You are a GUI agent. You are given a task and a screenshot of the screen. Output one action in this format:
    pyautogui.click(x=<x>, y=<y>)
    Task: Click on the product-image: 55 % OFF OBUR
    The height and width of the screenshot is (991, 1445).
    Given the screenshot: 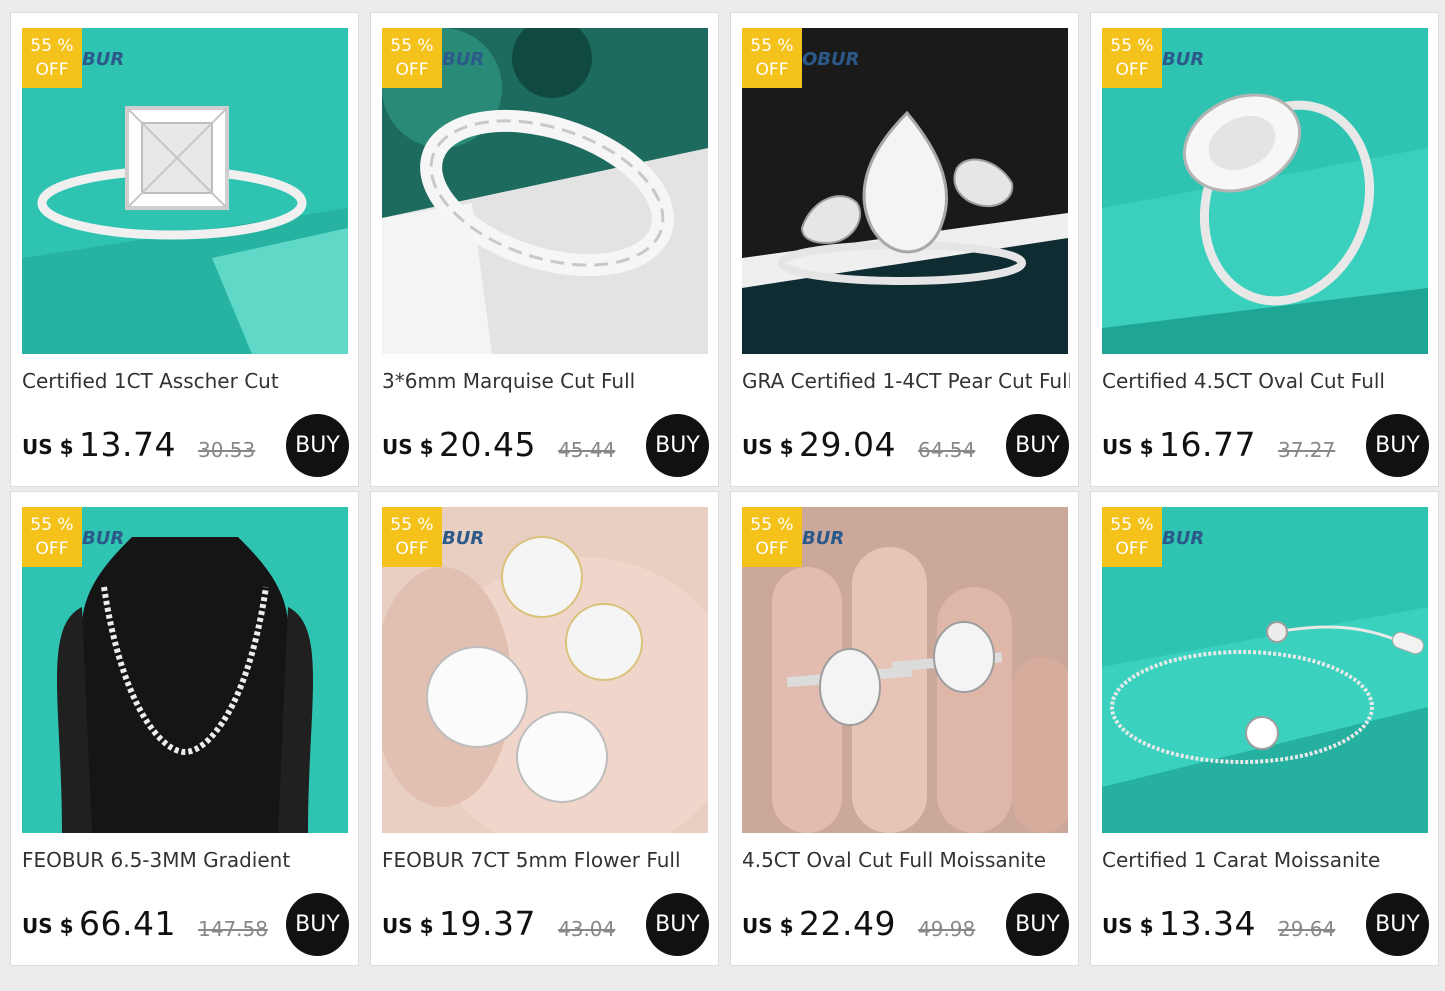 What is the action you would take?
    pyautogui.click(x=905, y=191)
    